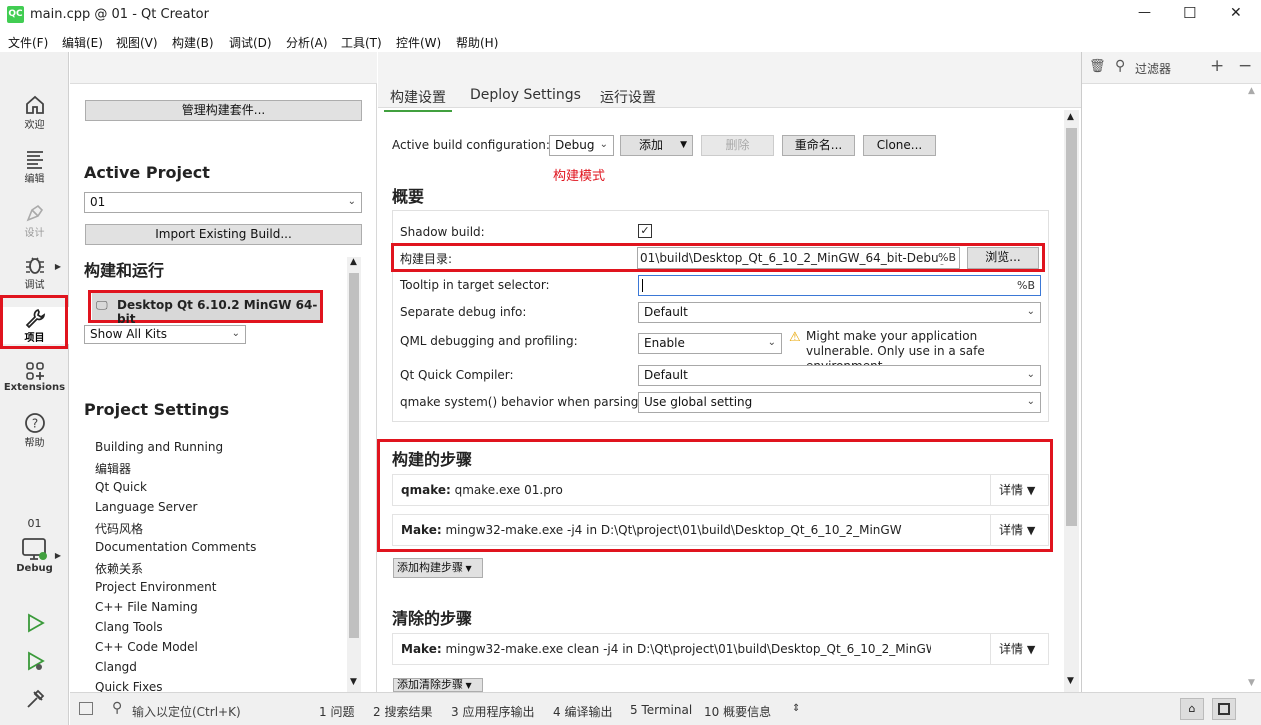 This screenshot has width=1261, height=725. I want to click on settings-item: 依赖关系, so click(119, 568).